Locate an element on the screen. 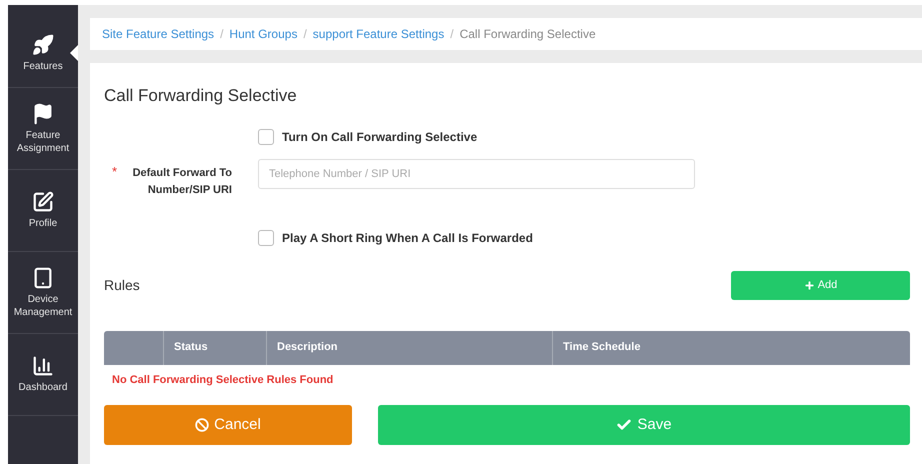 The height and width of the screenshot is (464, 922). checkbox-label: Turn On Call Forwarding Selective is located at coordinates (380, 137).